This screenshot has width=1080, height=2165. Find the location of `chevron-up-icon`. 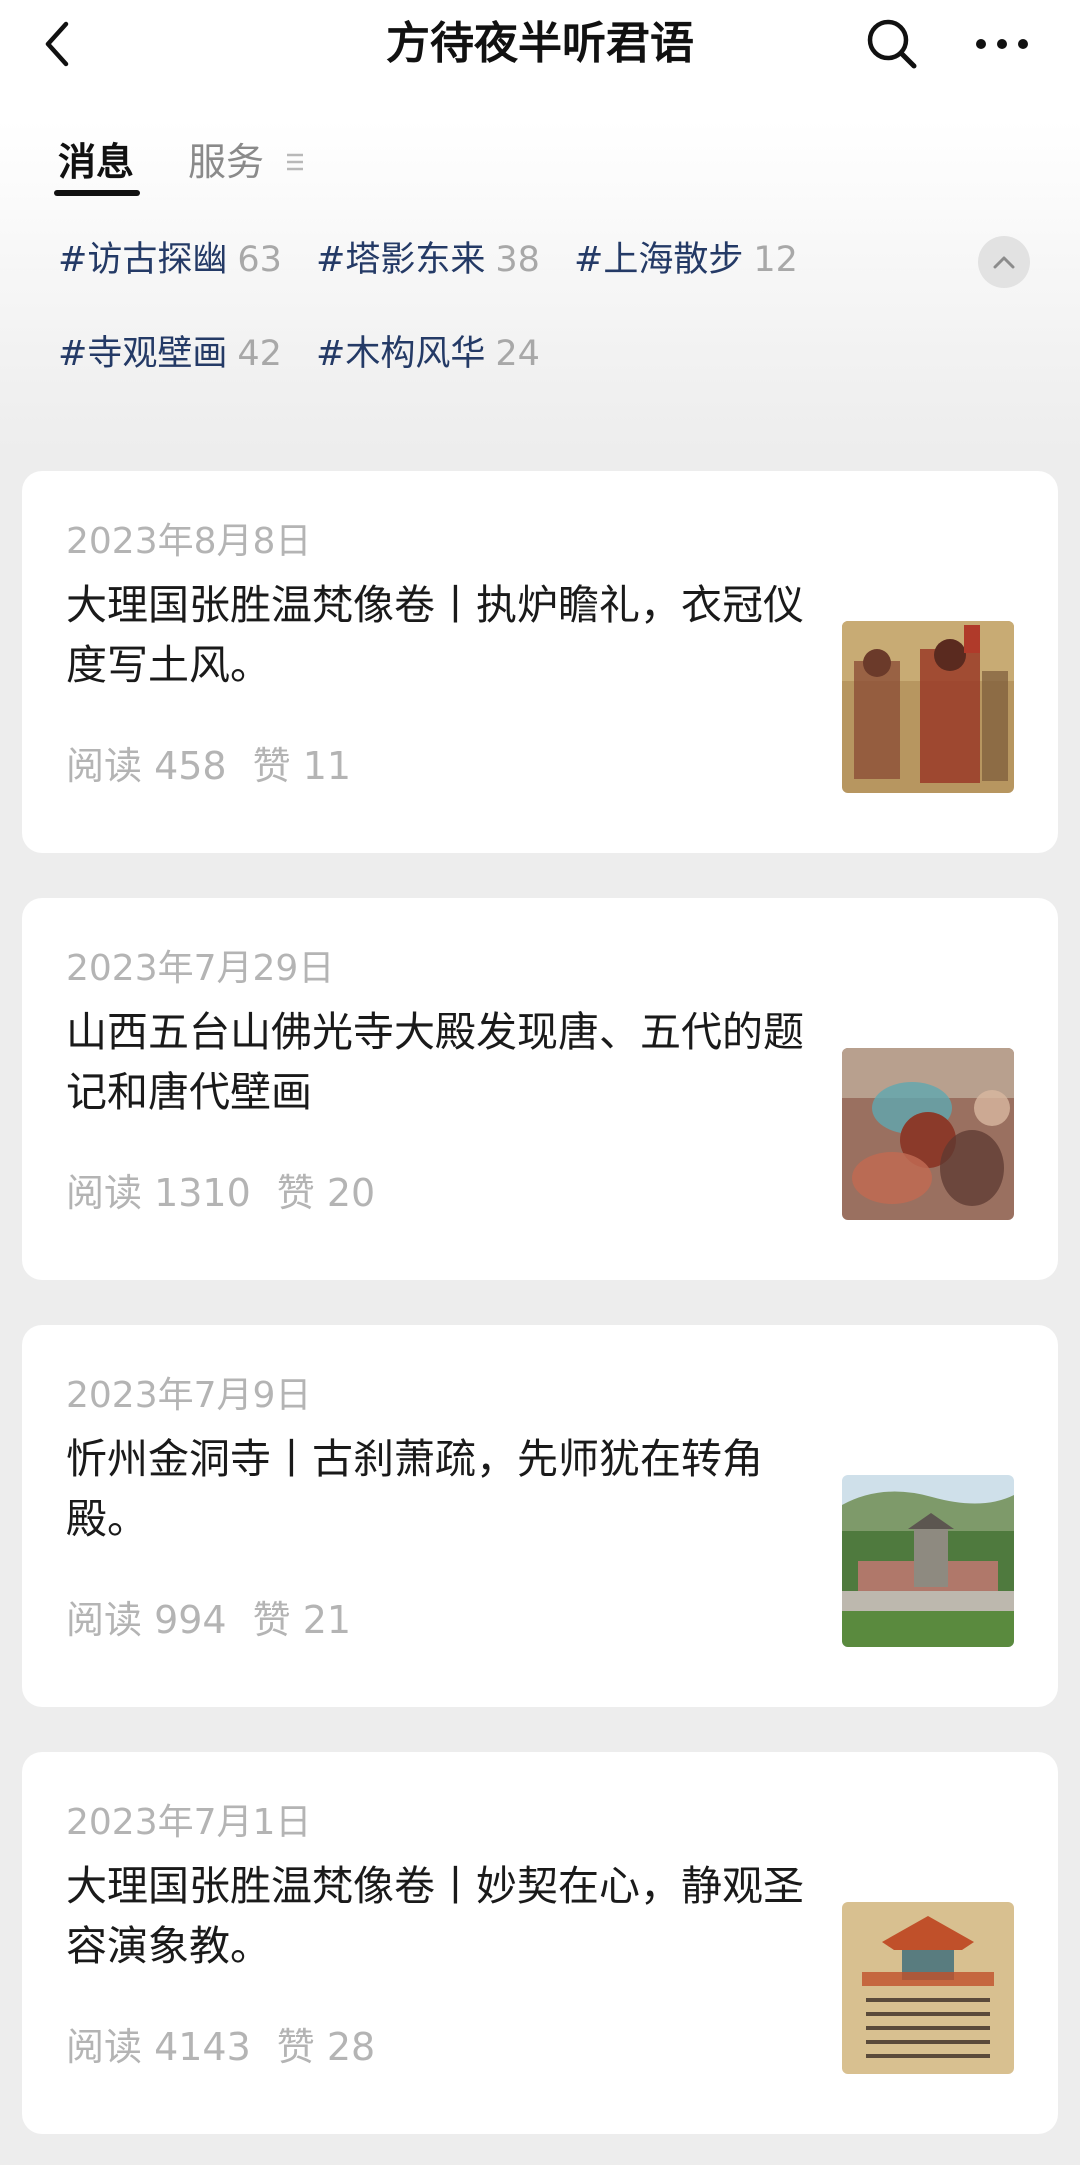

chevron-up-icon is located at coordinates (1004, 262).